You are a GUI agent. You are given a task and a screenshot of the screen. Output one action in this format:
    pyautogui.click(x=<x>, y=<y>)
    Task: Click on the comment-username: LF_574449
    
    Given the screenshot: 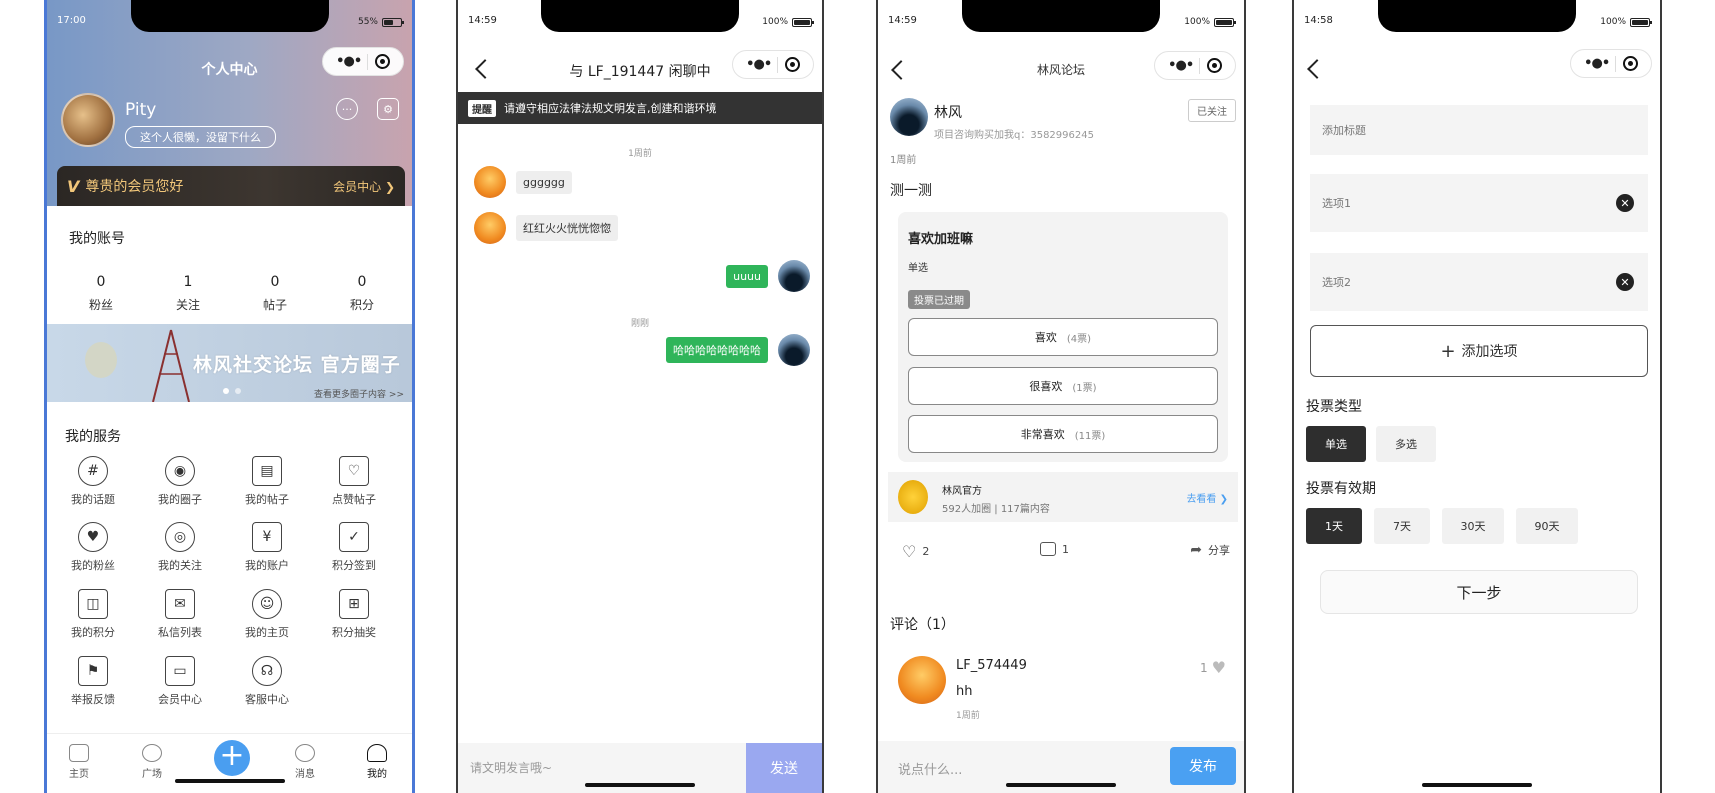 What is the action you would take?
    pyautogui.click(x=991, y=665)
    